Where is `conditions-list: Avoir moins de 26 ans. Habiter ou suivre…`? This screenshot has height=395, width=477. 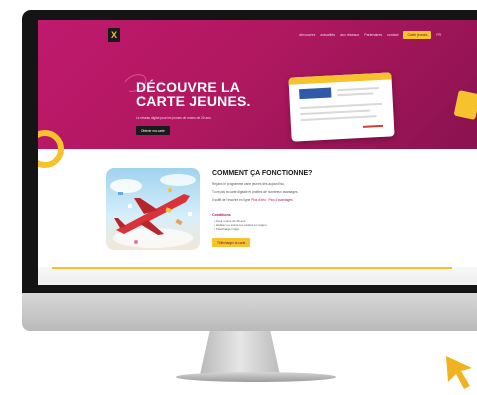 conditions-list: Avoir moins de 26 ans. Habiter ou suivre… is located at coordinates (241, 225).